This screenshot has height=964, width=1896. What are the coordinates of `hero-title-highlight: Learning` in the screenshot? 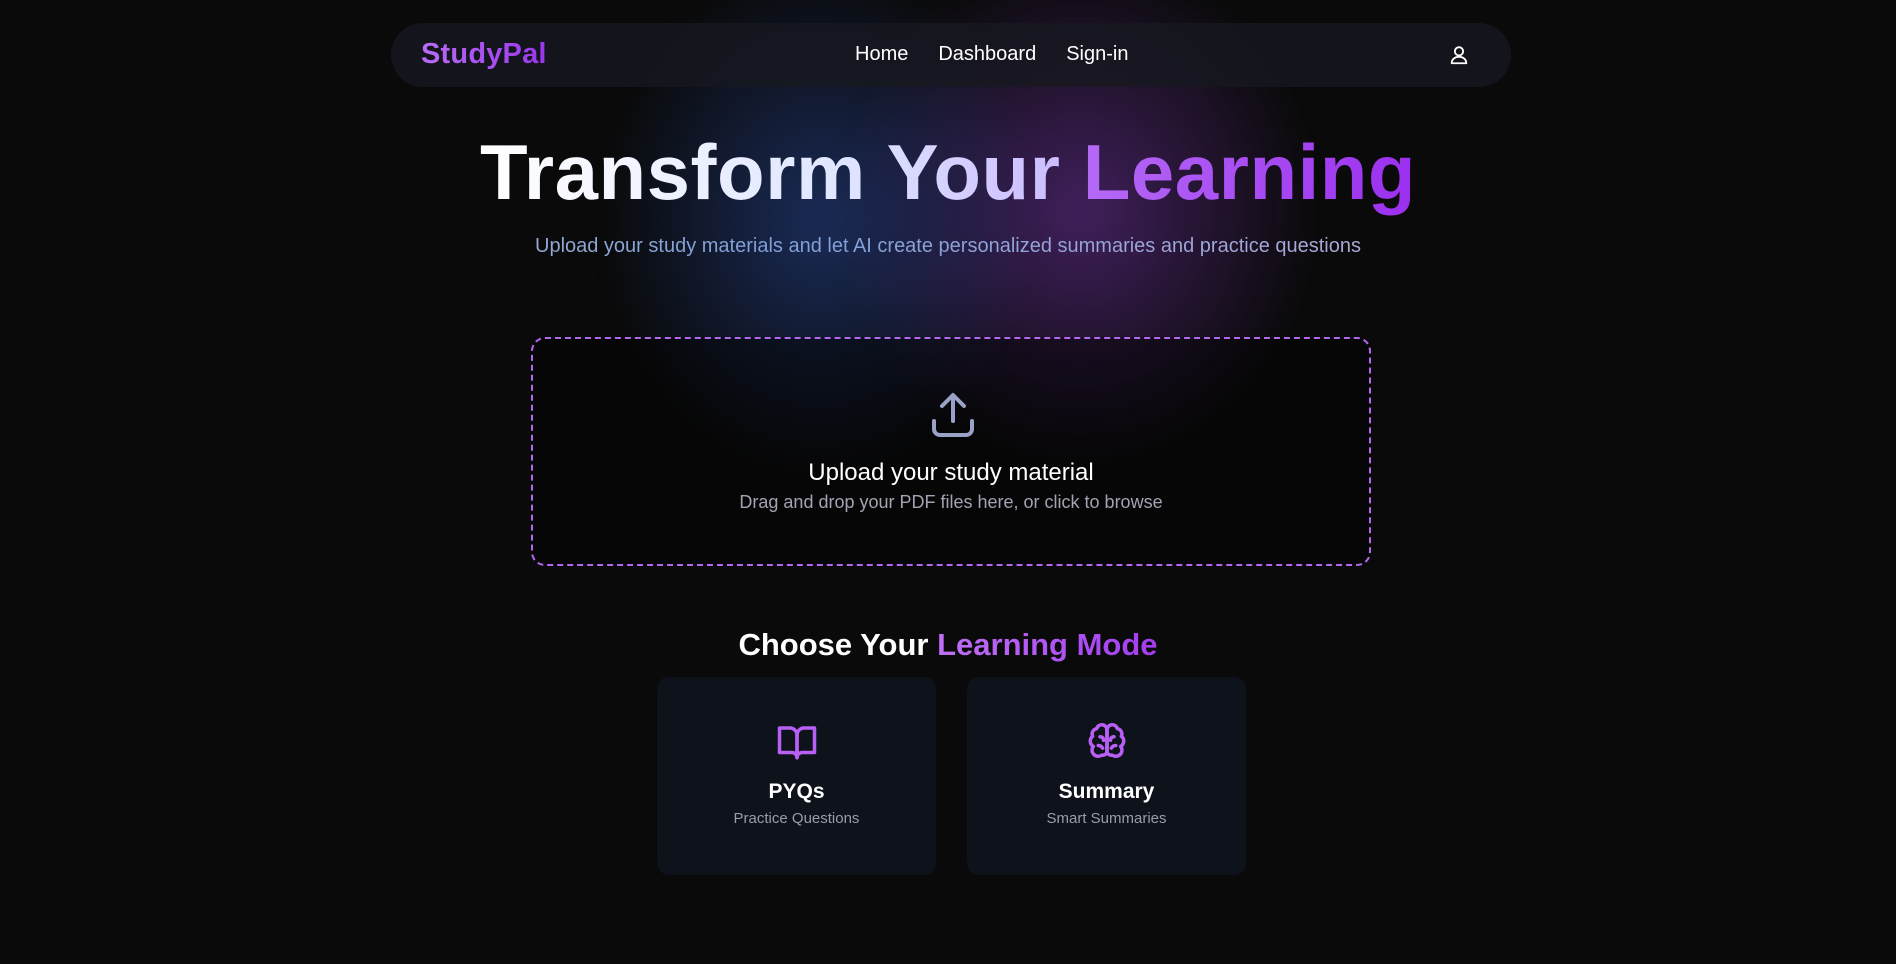 It's located at (1249, 172).